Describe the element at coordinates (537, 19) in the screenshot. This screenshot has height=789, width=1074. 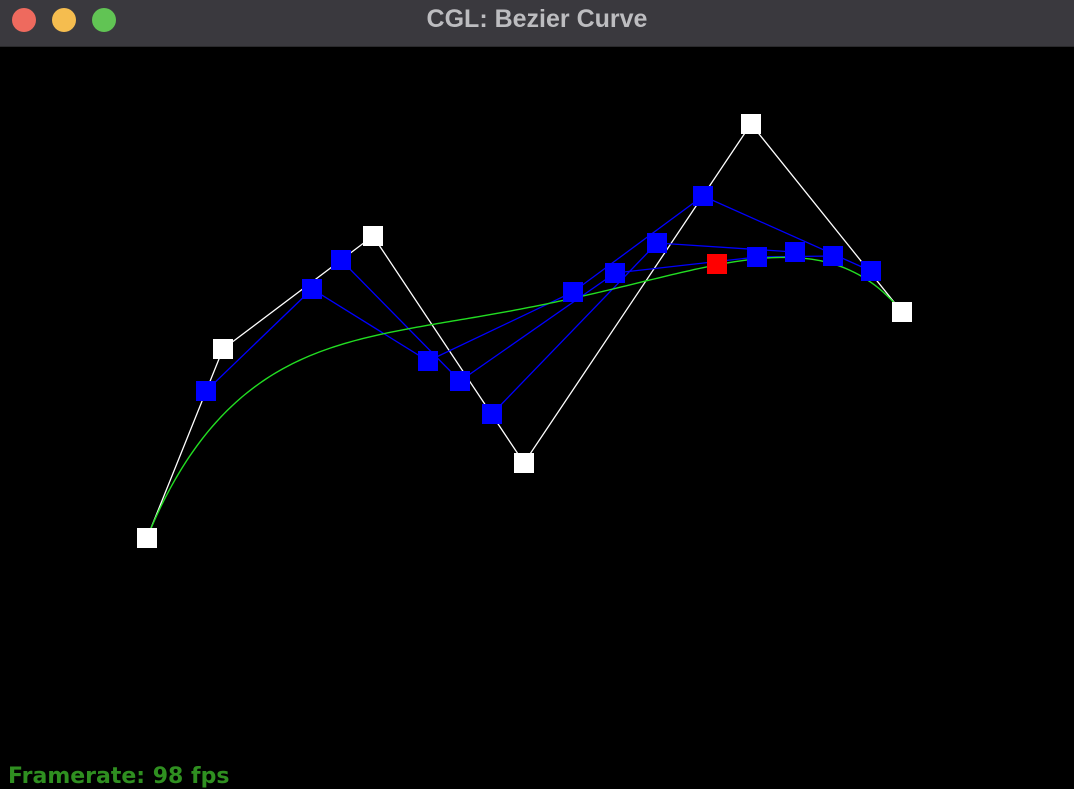
I see `window-title: CGL: Bezier Curve` at that location.